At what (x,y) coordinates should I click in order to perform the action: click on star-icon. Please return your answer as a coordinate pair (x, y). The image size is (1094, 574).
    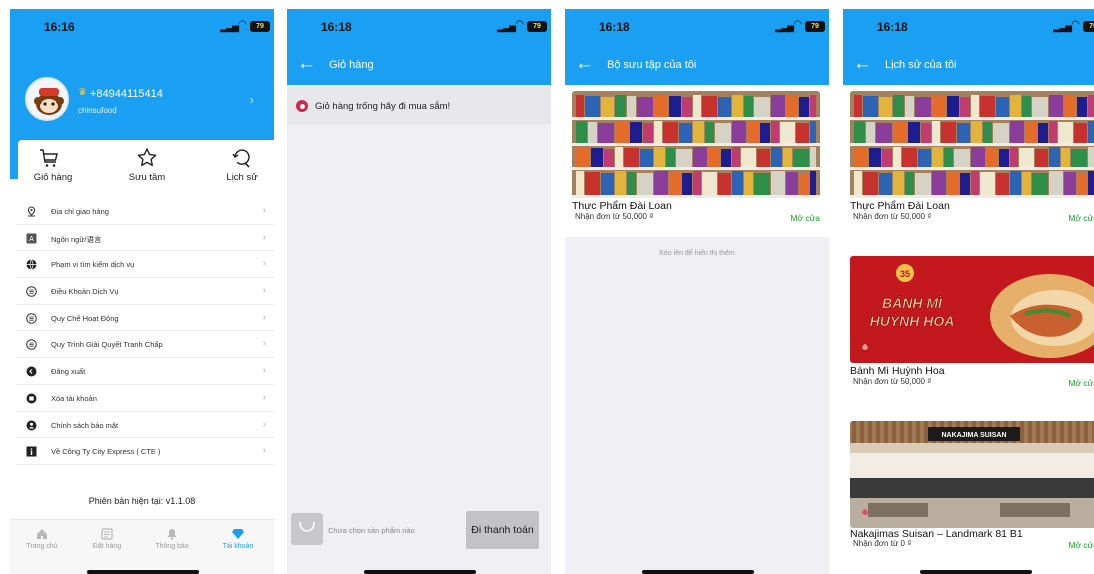
    Looking at the image, I should click on (147, 157).